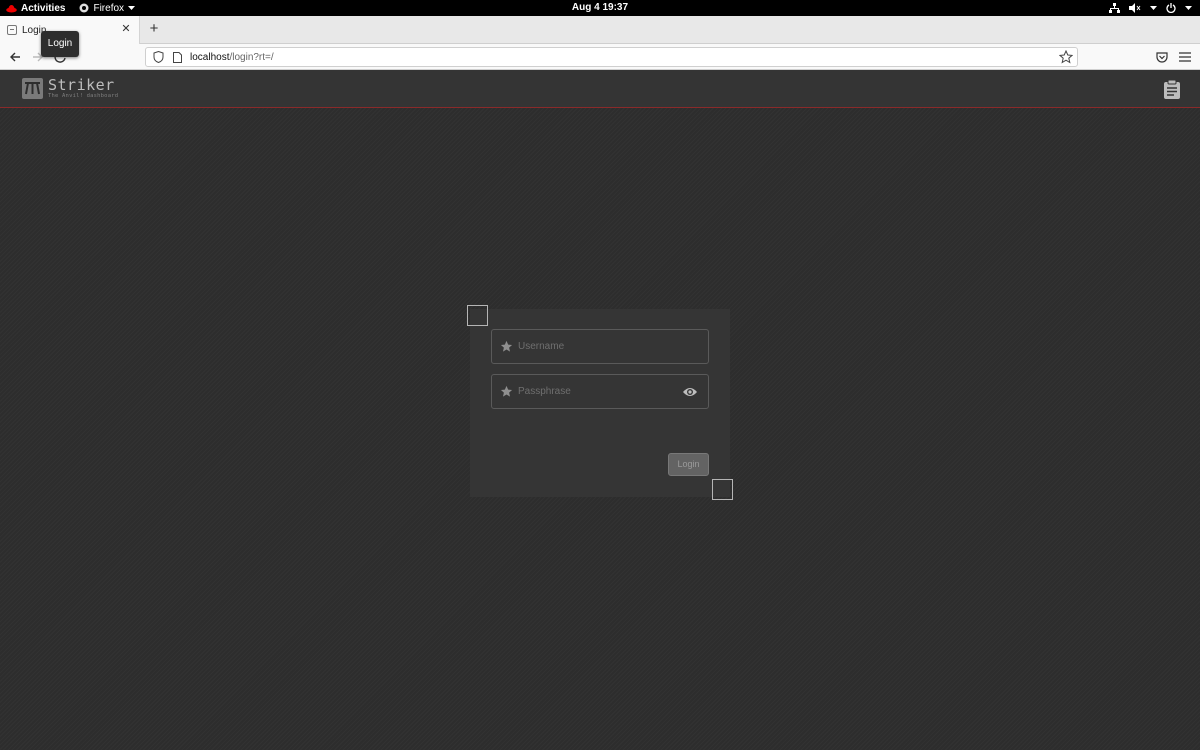 The width and height of the screenshot is (1200, 750). Describe the element at coordinates (600, 30) in the screenshot. I see `browser-tab-strip: Login ✕ +` at that location.